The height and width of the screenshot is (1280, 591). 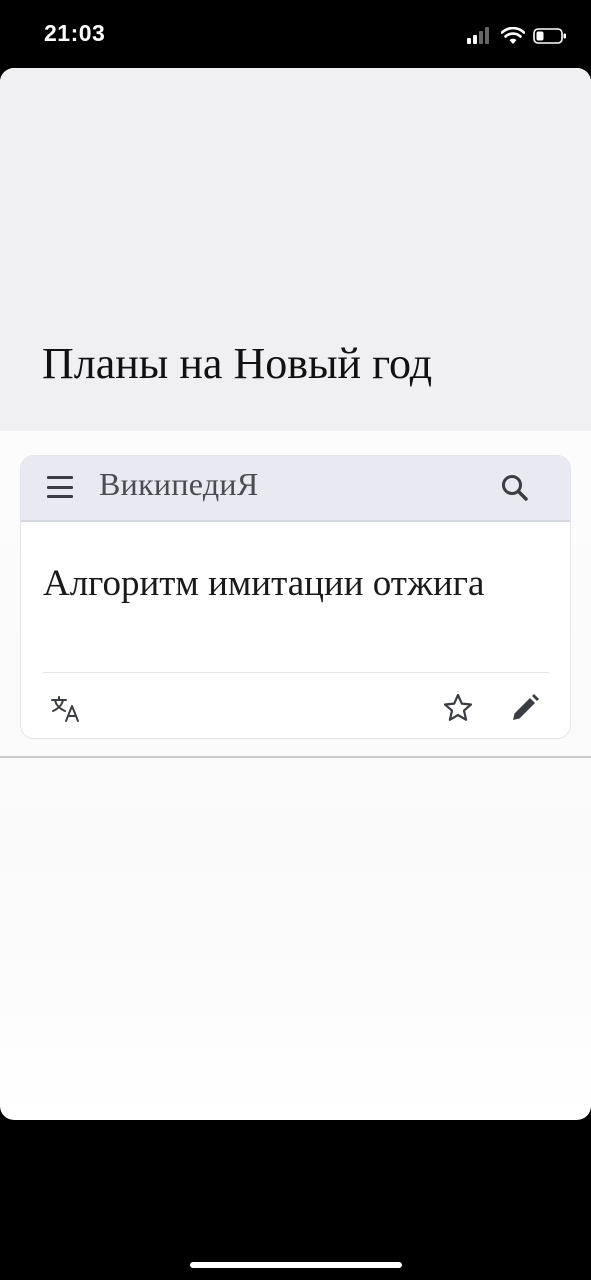 I want to click on home-indicator, so click(x=296, y=1265).